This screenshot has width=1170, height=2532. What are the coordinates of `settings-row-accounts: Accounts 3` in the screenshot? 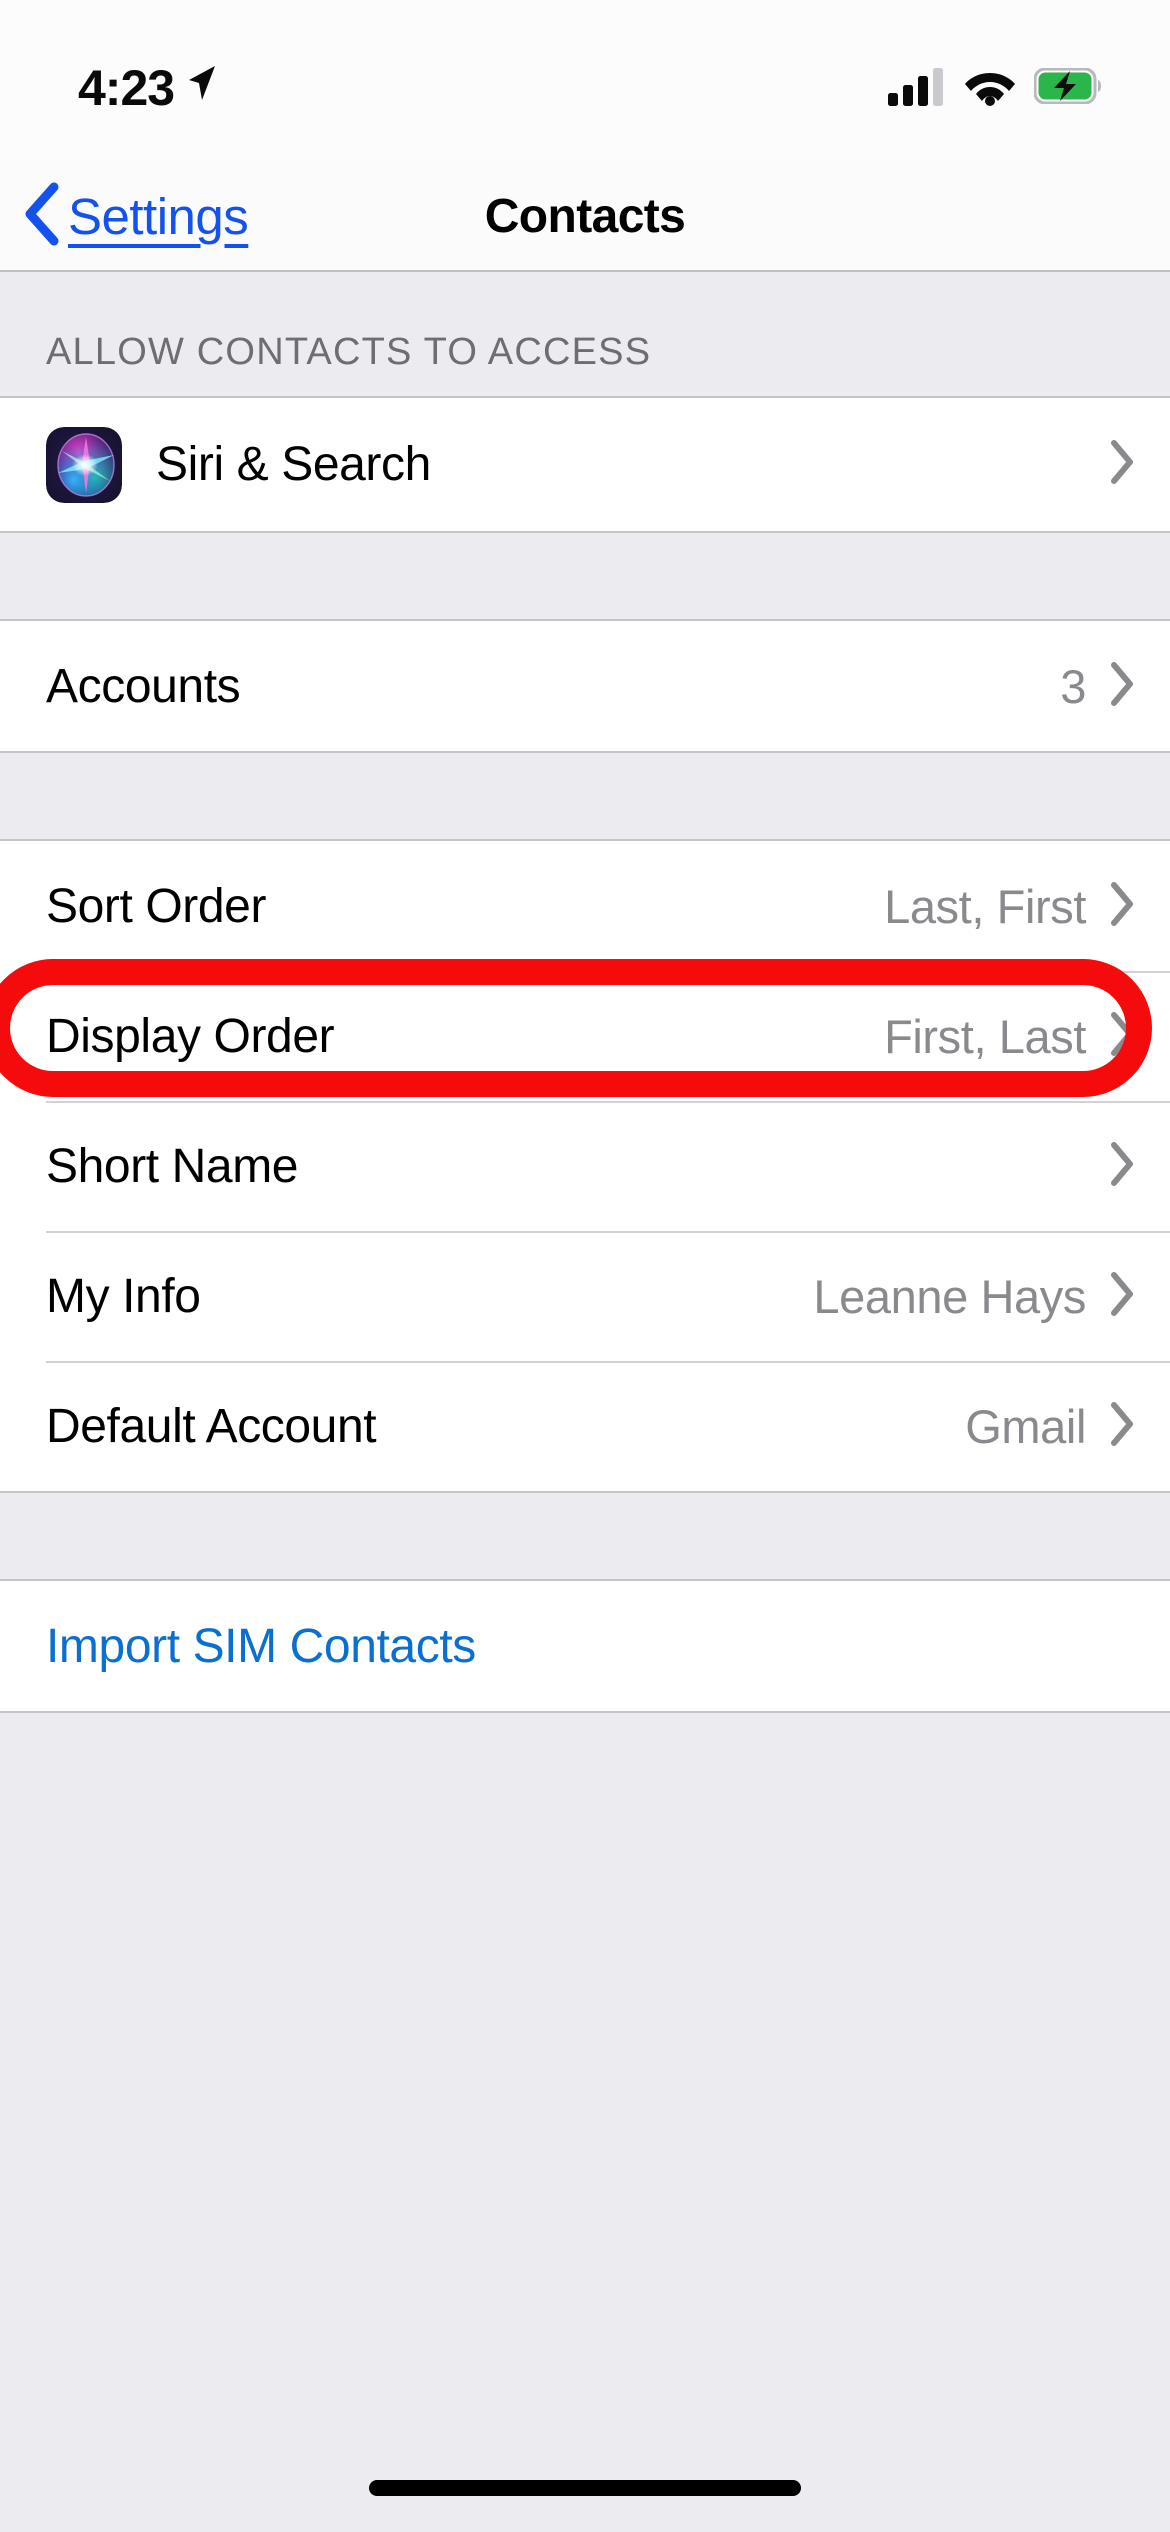 It's located at (585, 686).